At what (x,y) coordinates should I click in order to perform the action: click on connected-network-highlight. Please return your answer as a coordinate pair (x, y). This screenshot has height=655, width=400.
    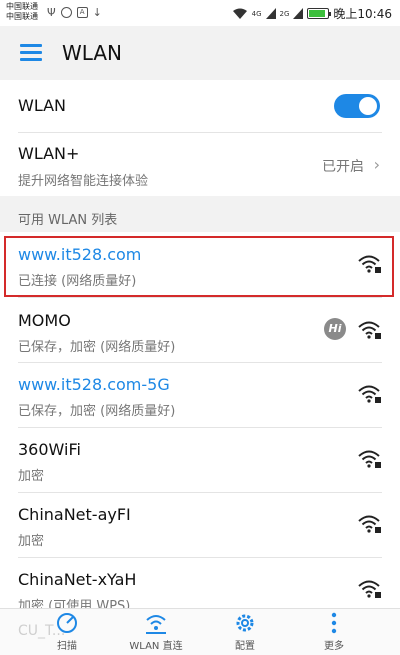
    Looking at the image, I should click on (199, 266).